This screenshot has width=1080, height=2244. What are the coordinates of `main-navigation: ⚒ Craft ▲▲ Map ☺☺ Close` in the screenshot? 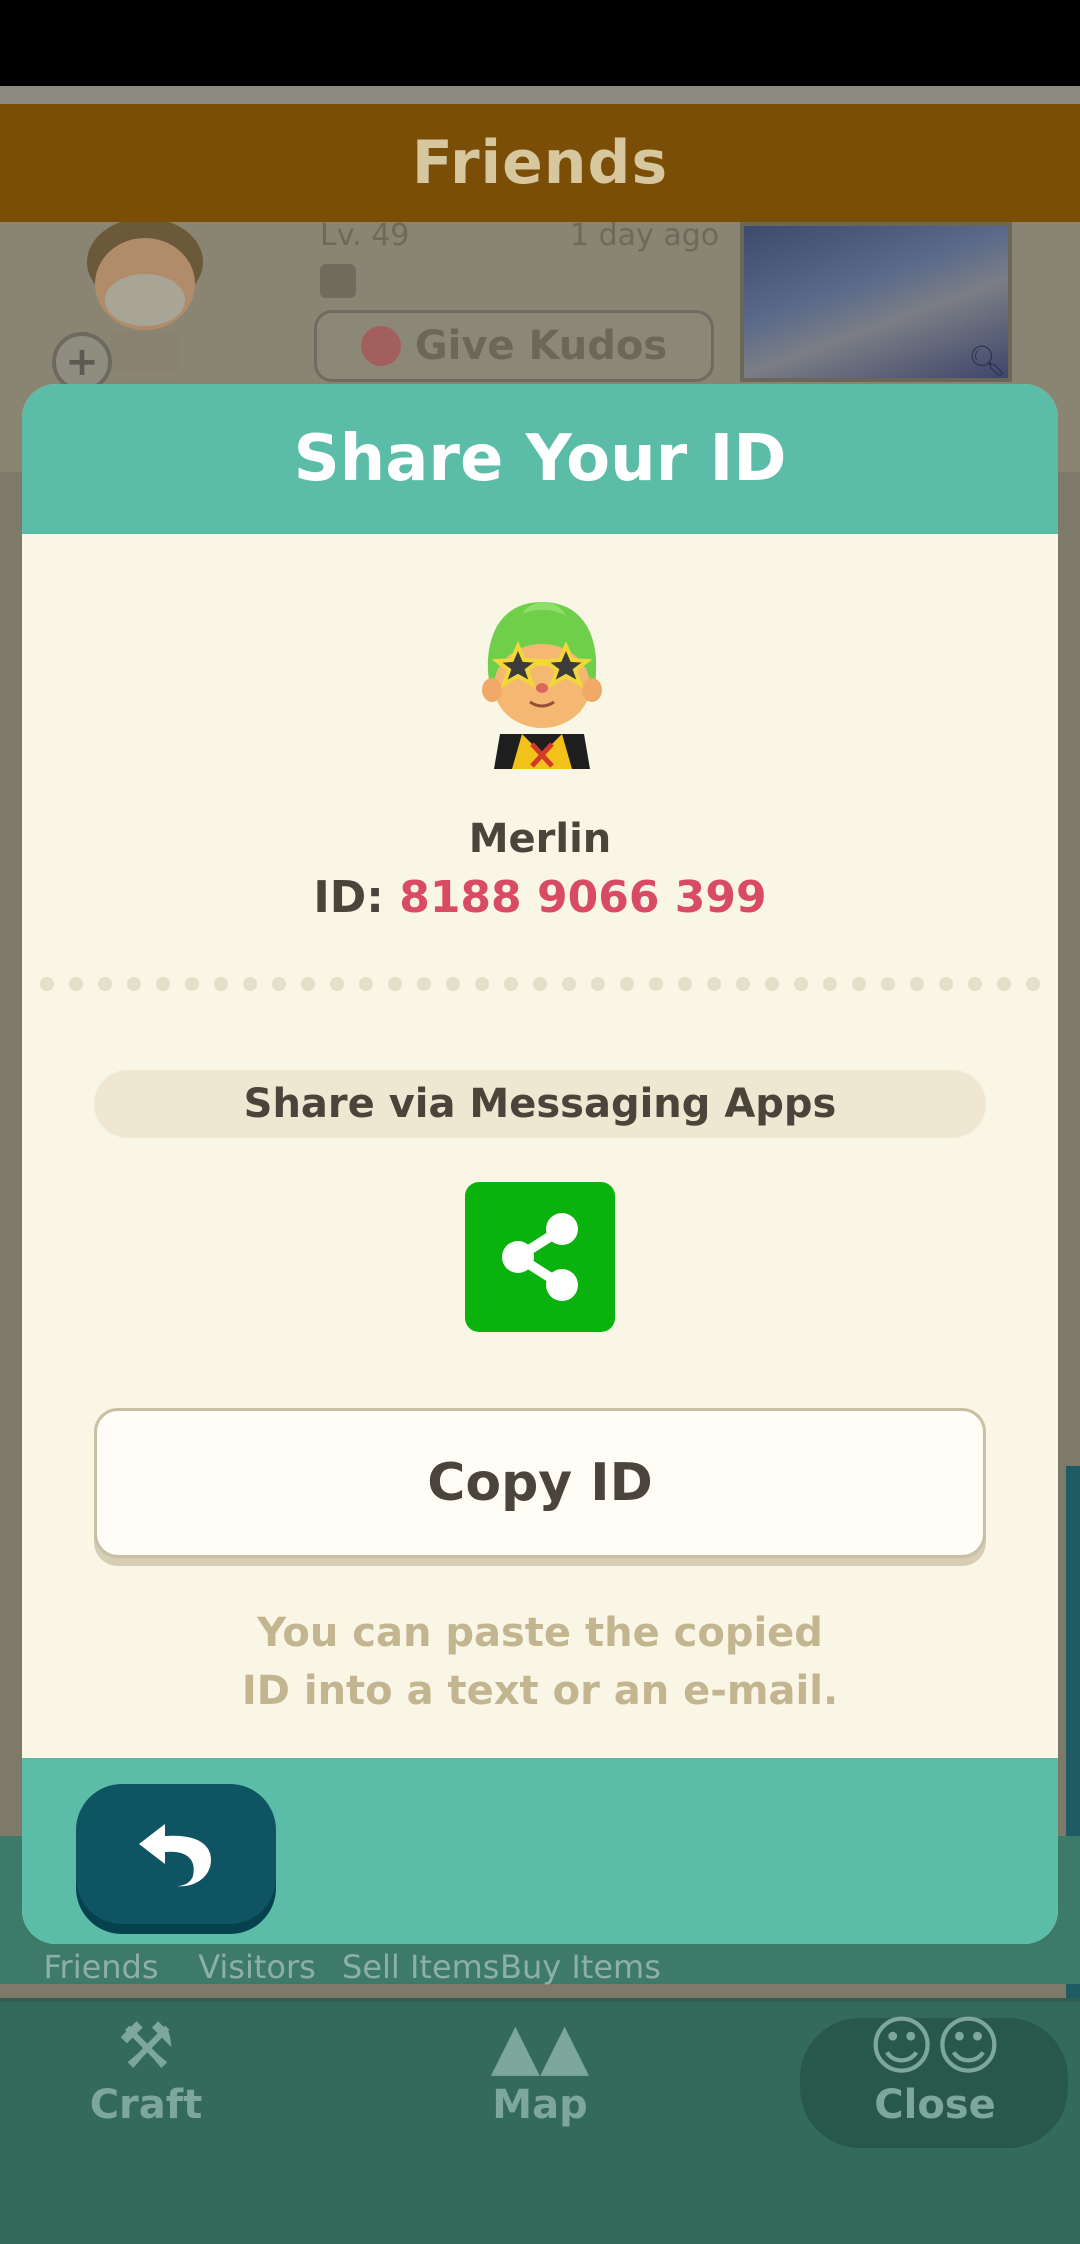 It's located at (540, 2121).